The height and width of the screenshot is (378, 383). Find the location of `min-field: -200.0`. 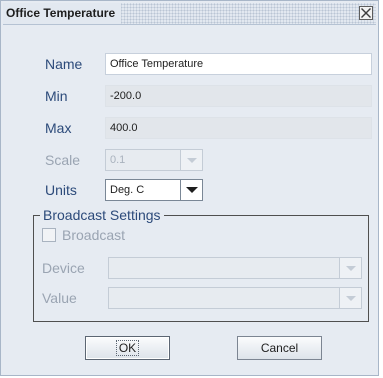

min-field: -200.0 is located at coordinates (238, 96).